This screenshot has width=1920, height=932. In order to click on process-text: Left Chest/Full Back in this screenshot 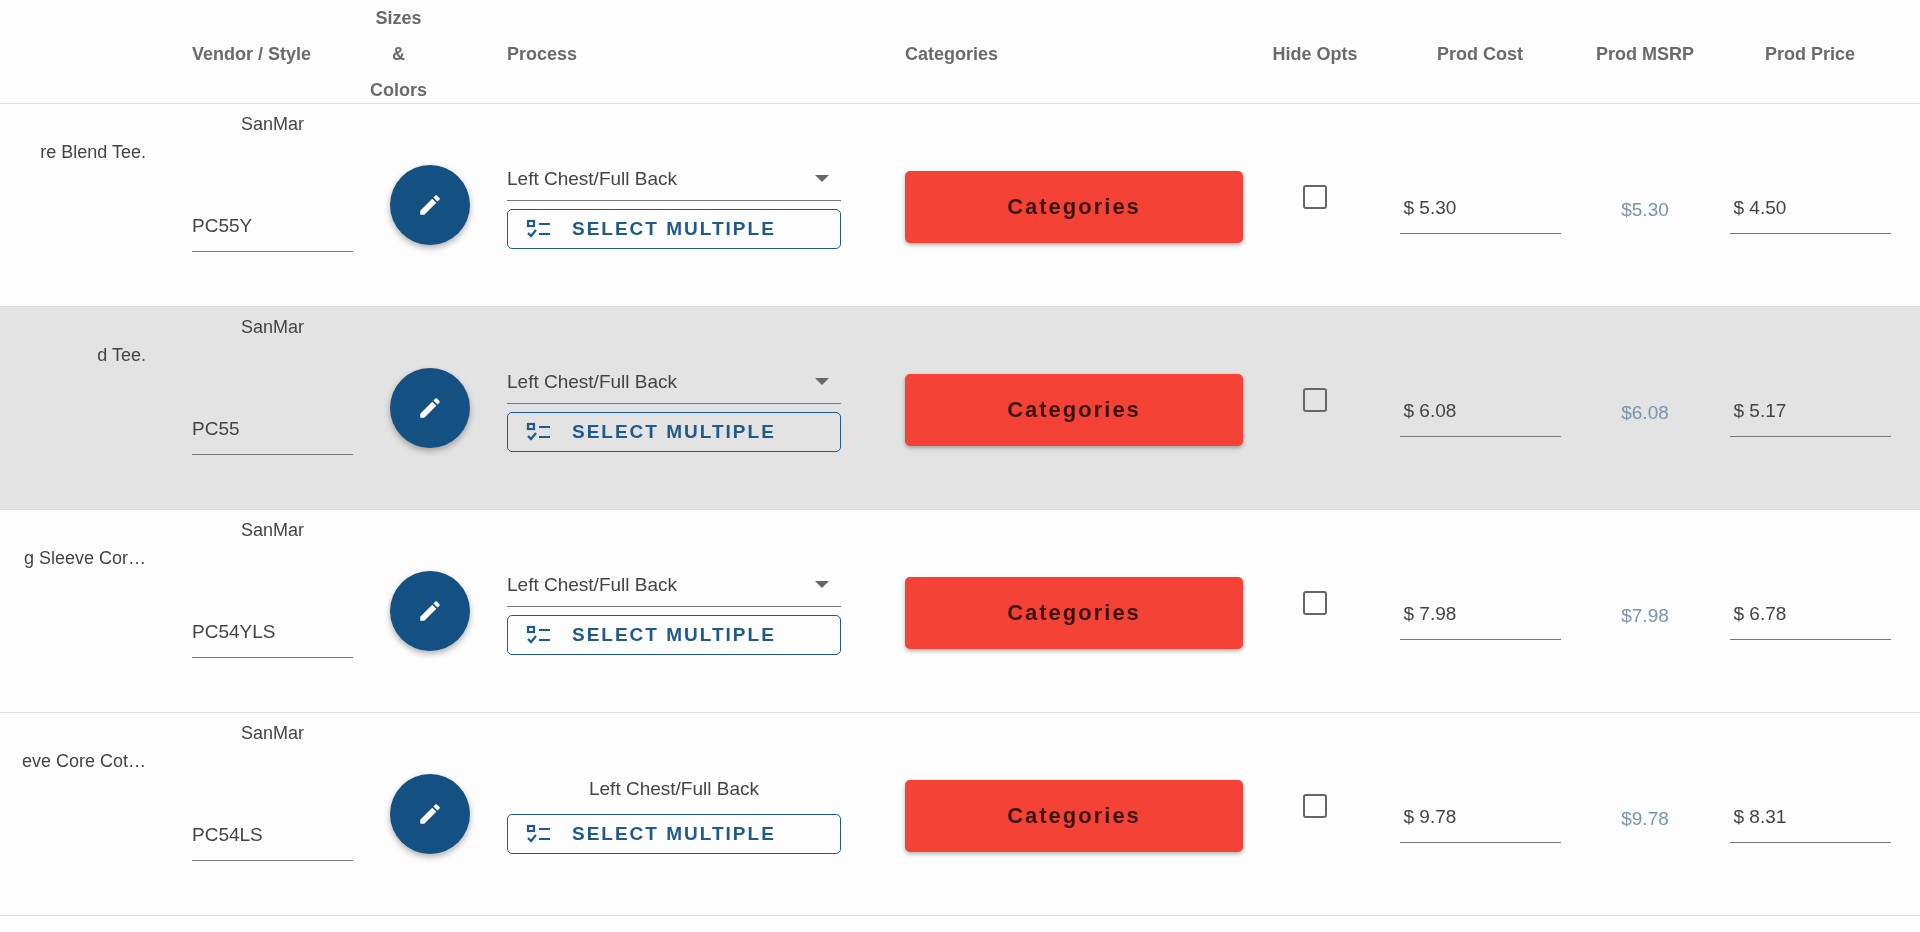, I will do `click(674, 789)`.